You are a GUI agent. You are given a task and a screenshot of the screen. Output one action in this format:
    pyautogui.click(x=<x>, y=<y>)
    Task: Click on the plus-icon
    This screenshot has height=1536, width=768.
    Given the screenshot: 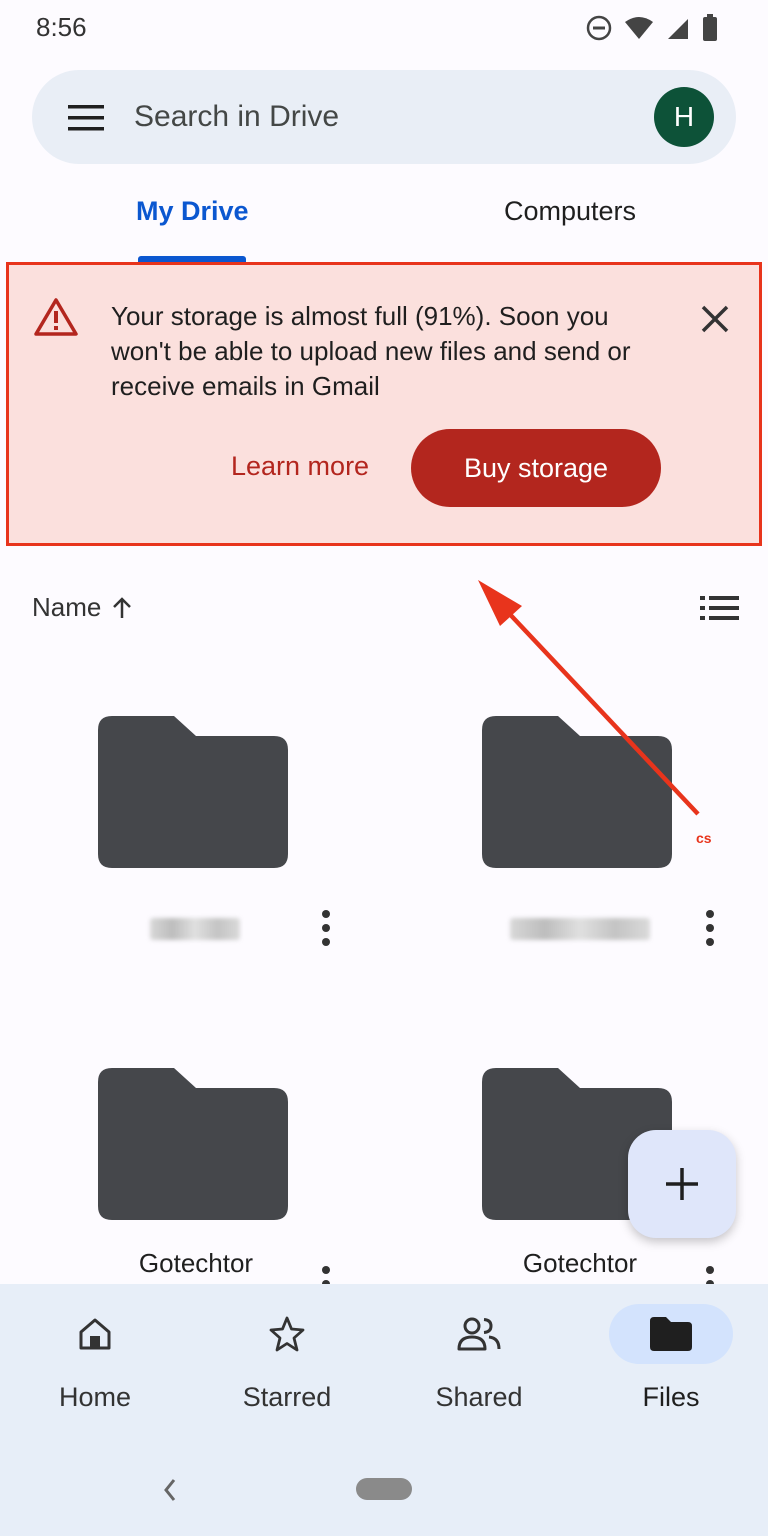 What is the action you would take?
    pyautogui.click(x=682, y=1184)
    